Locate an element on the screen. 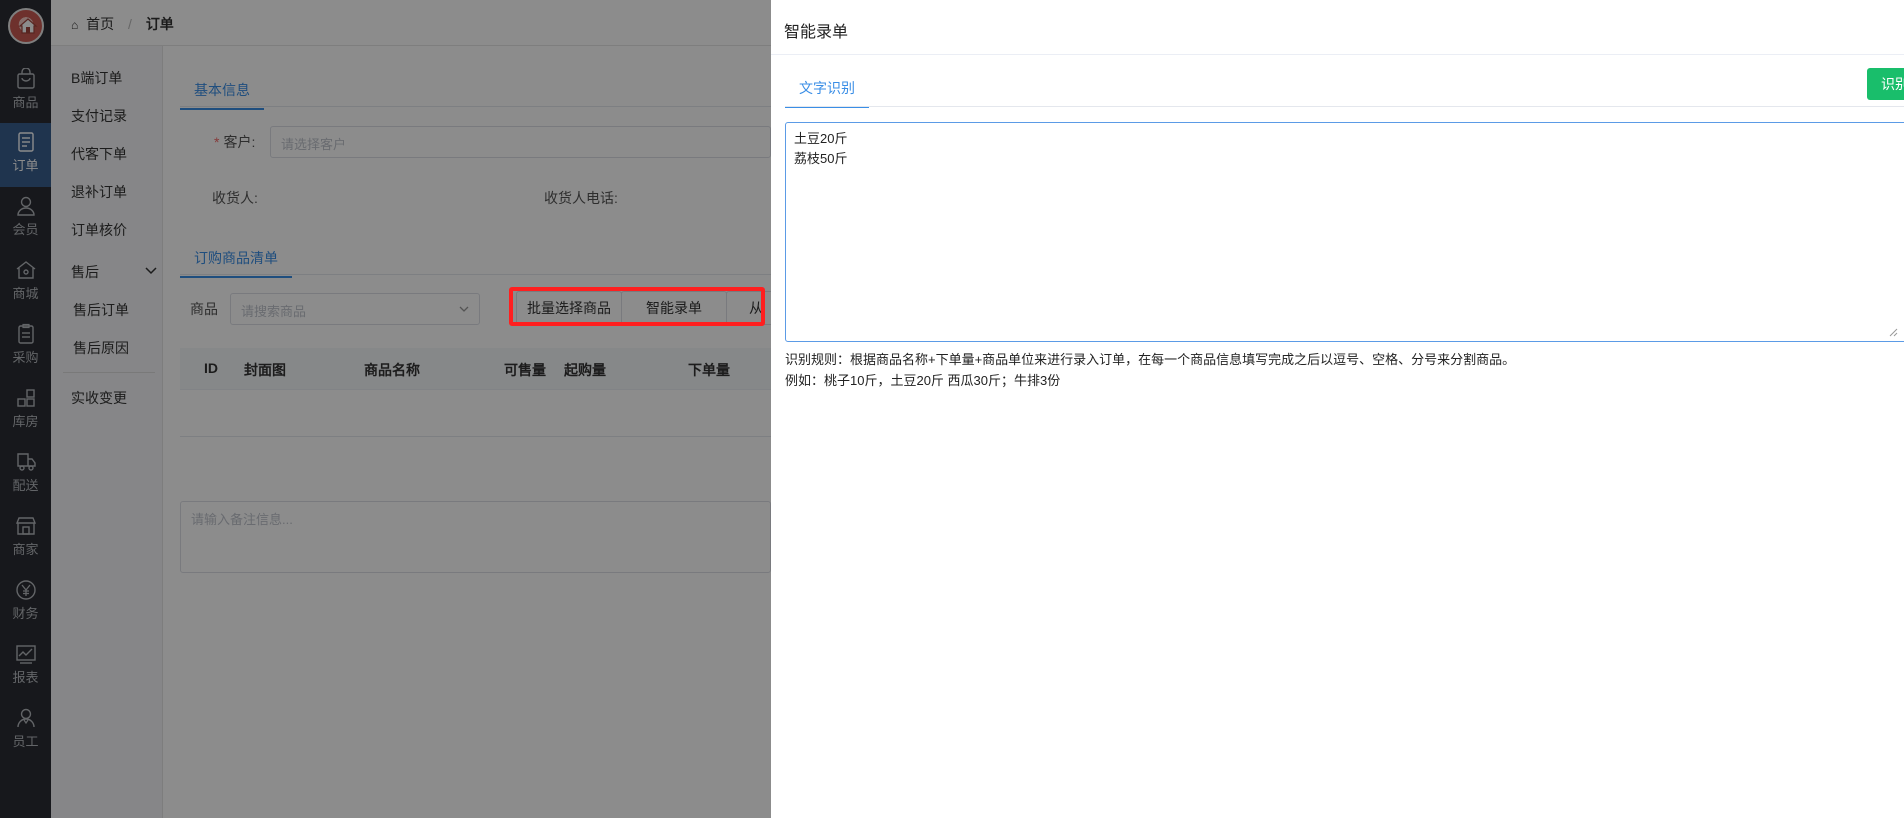  drawer-tab-divider is located at coordinates (1344, 106).